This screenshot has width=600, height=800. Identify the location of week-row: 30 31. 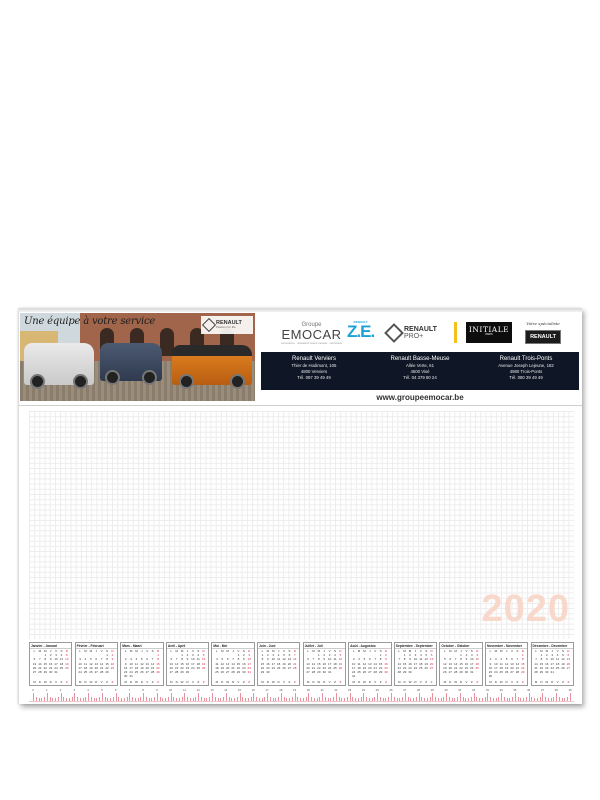
(141, 676).